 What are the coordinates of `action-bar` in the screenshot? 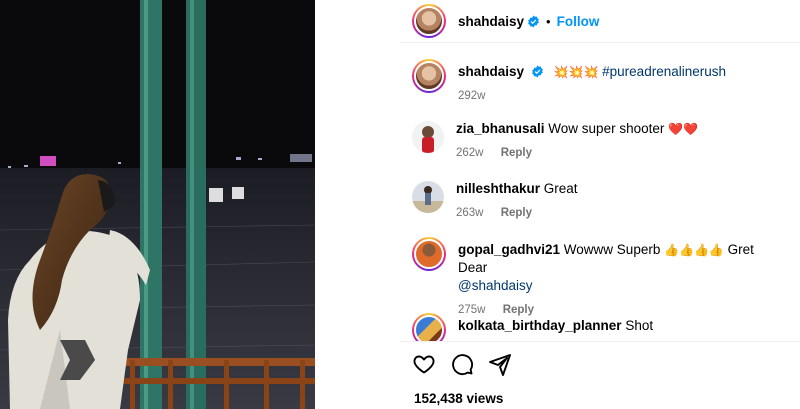 It's located at (462, 364).